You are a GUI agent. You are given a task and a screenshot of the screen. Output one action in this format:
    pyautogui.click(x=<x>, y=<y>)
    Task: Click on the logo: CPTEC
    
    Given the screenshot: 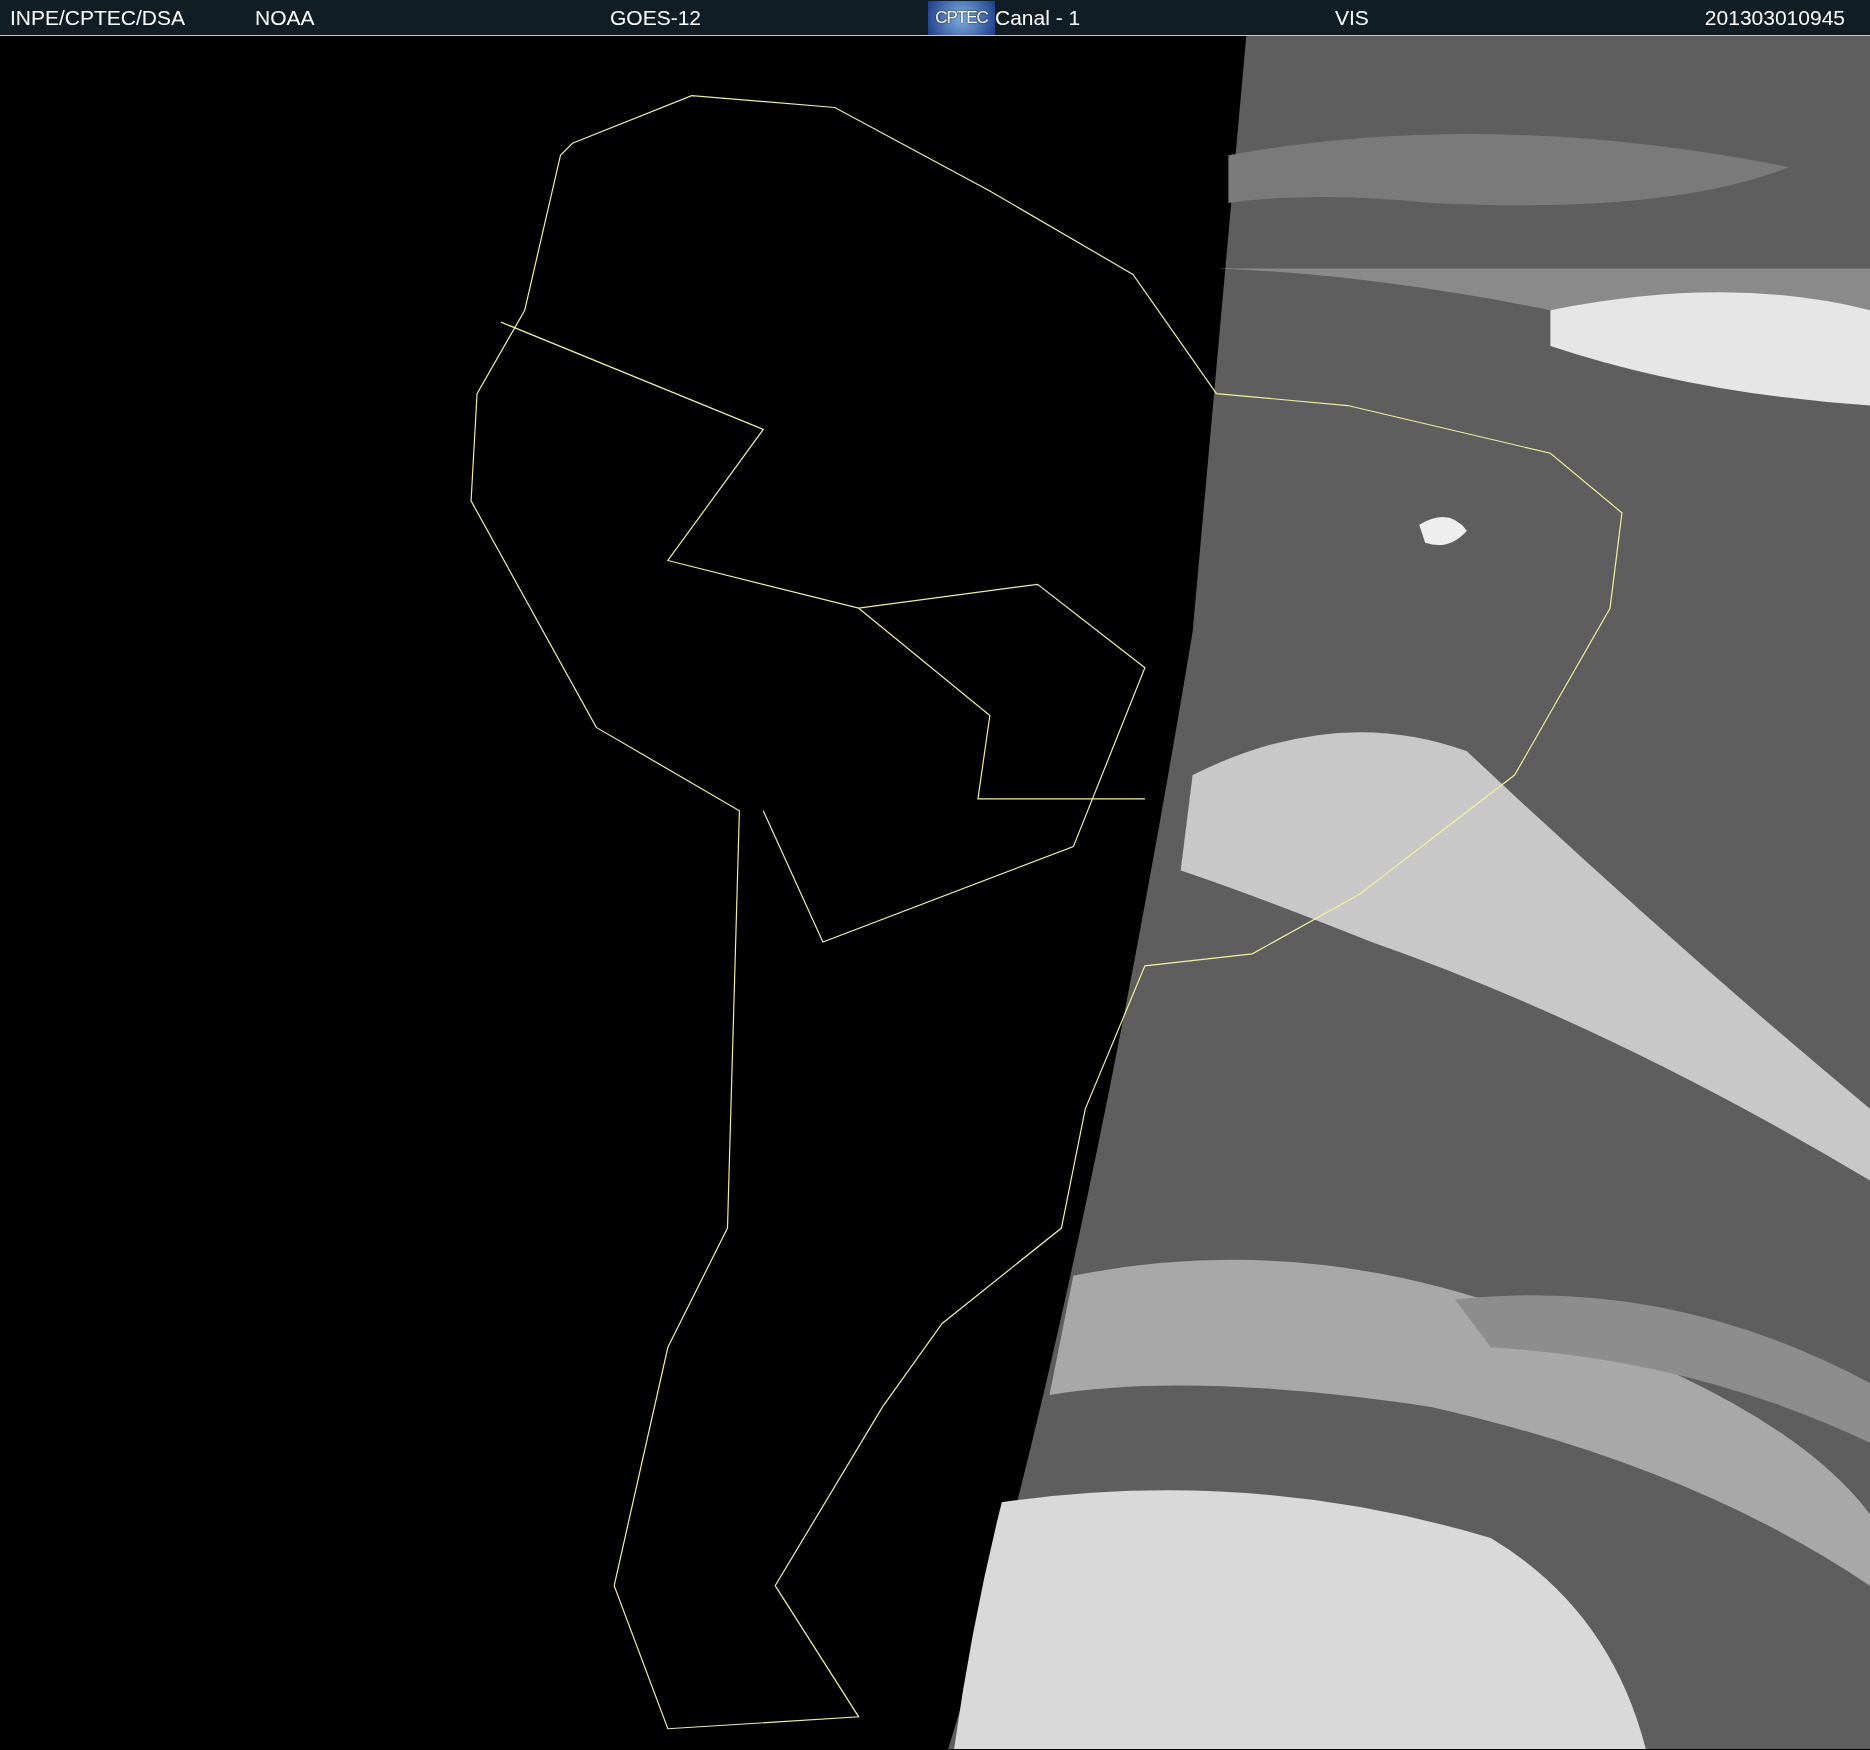 What is the action you would take?
    pyautogui.click(x=961, y=17)
    